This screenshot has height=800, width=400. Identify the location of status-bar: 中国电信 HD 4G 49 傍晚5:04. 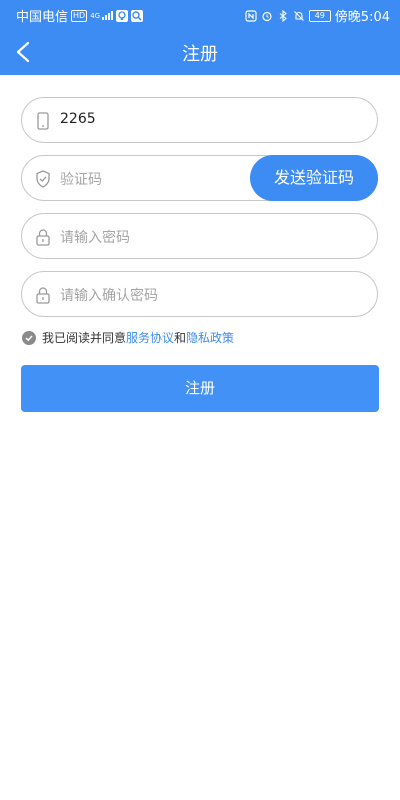
(200, 14).